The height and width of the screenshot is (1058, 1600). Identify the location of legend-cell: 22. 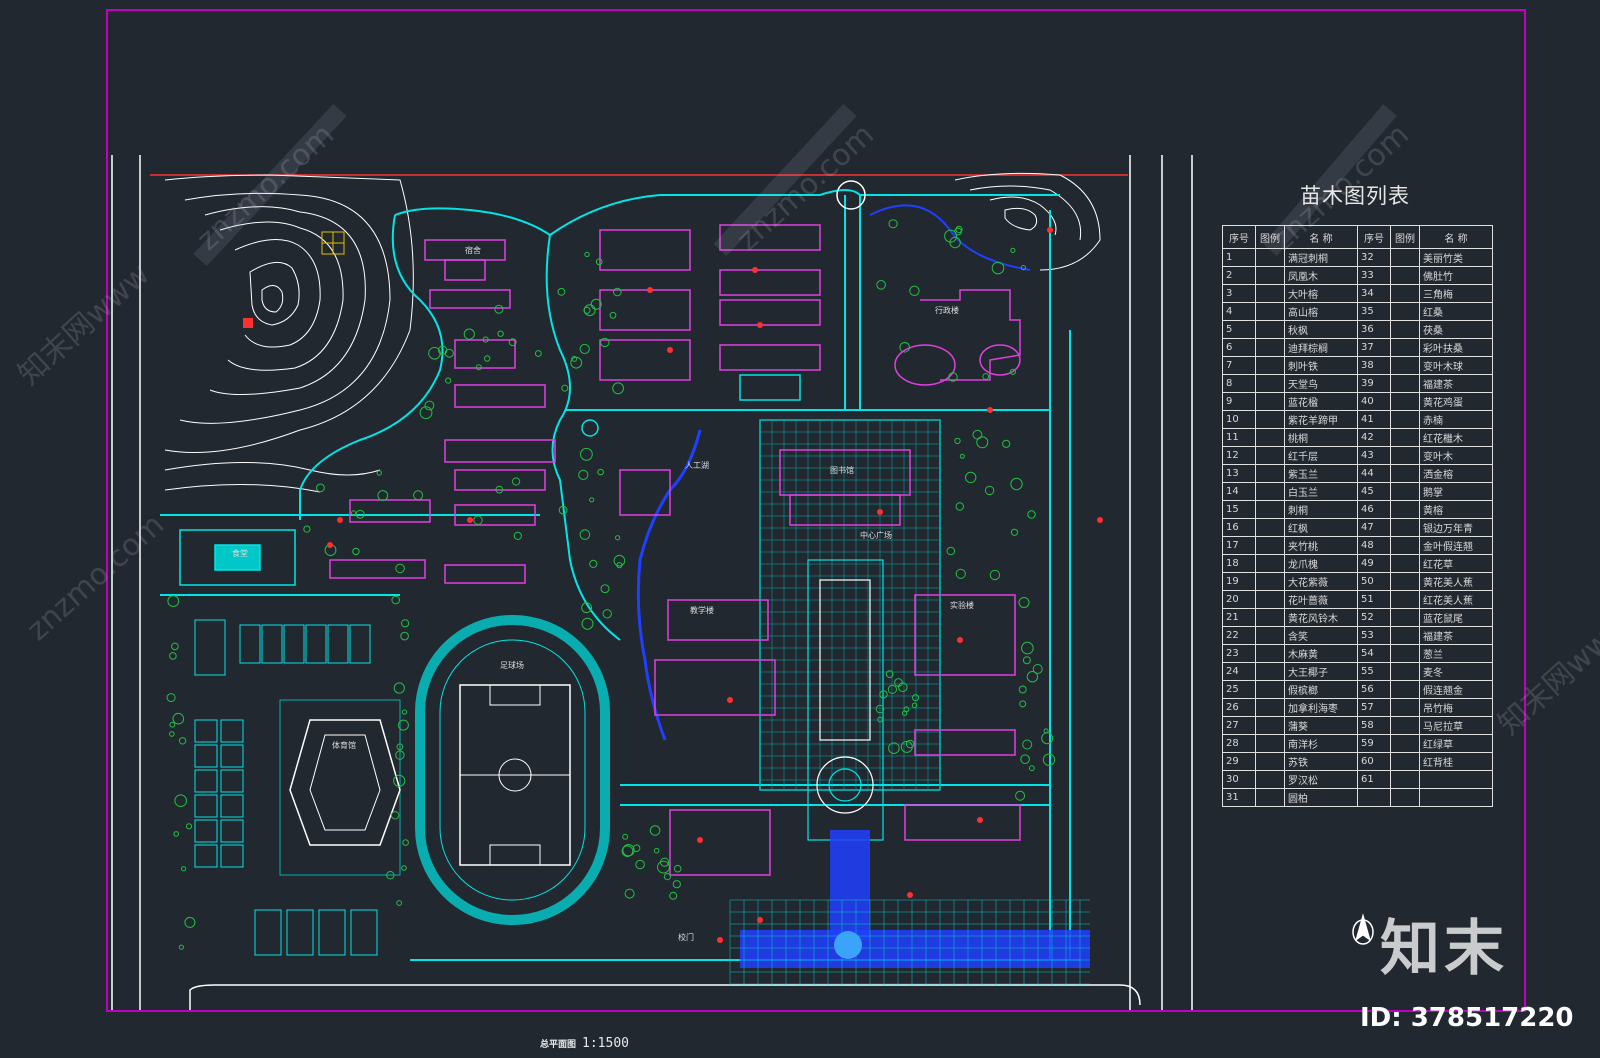
(1239, 635).